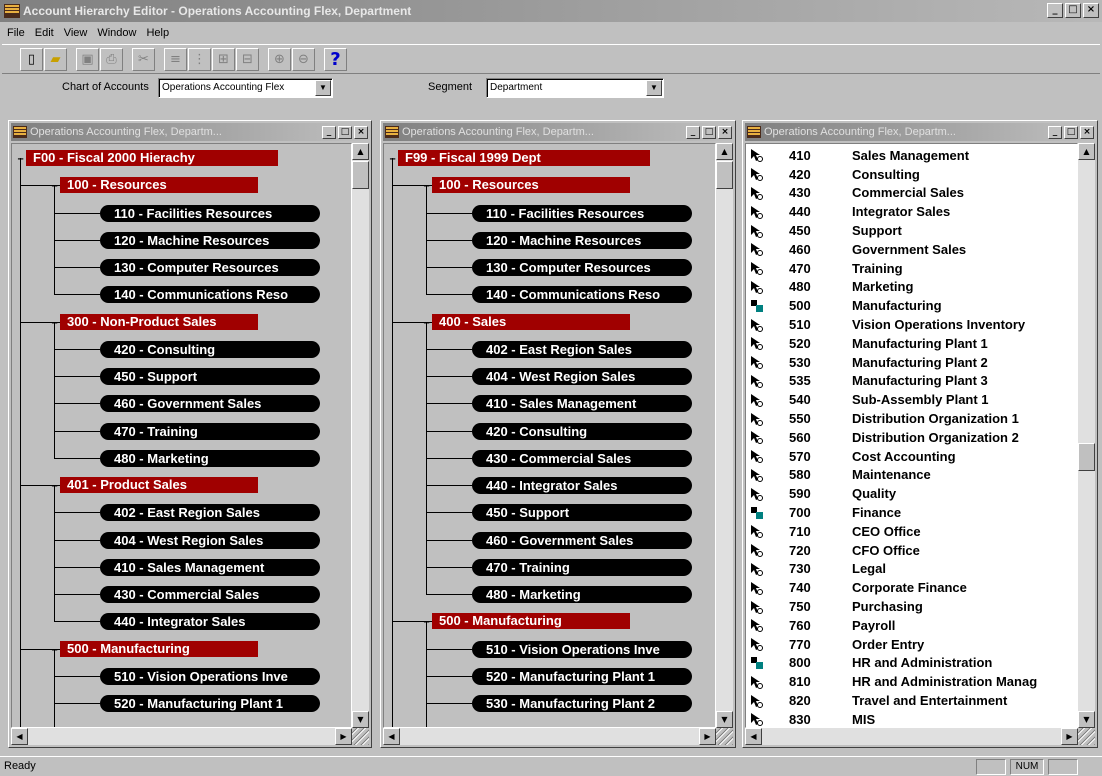  What do you see at coordinates (582, 458) in the screenshot?
I see `tree-leaf-node: 430 - Commercial Sales` at bounding box center [582, 458].